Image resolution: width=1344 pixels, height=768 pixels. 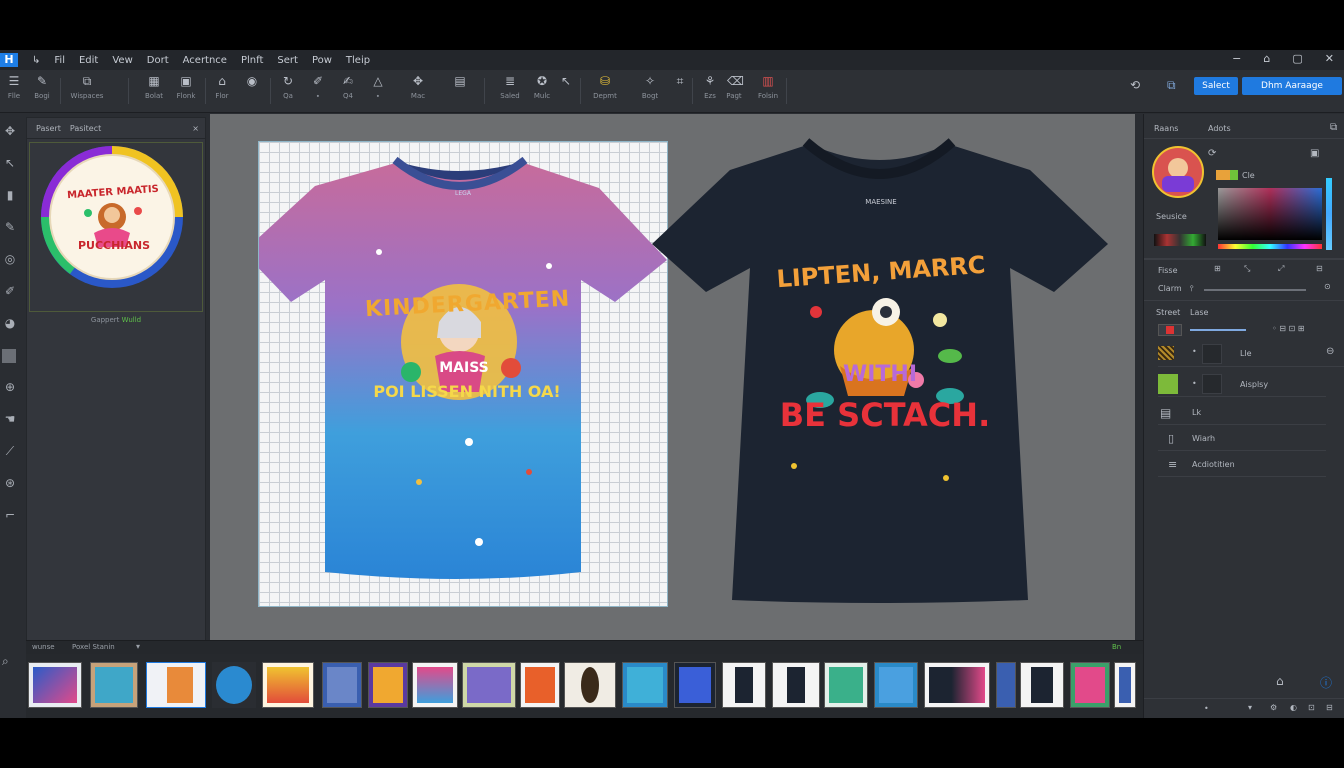 I want to click on align-center-icon: ⤡, so click(x=1247, y=269).